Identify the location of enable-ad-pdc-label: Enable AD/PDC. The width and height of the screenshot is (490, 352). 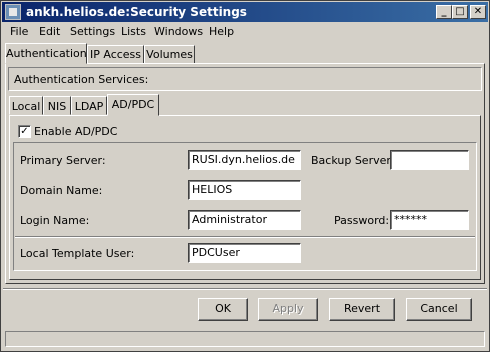
(76, 131).